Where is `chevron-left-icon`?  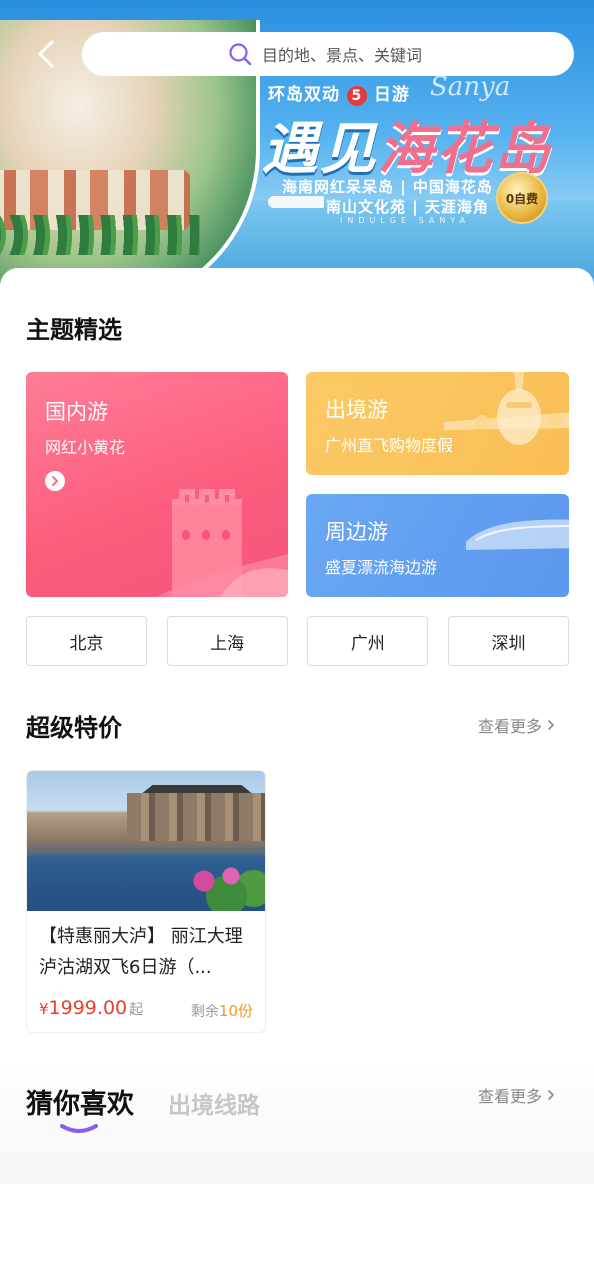 chevron-left-icon is located at coordinates (46, 54).